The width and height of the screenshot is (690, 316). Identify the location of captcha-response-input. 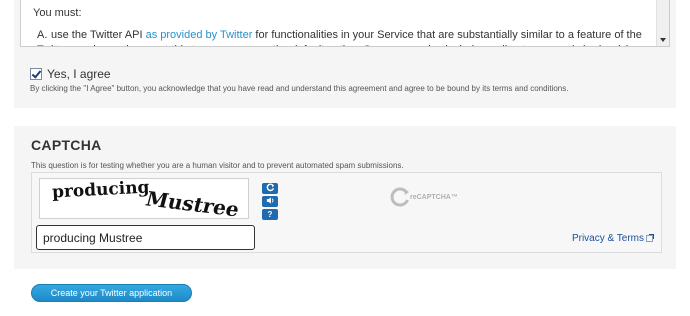
(145, 237).